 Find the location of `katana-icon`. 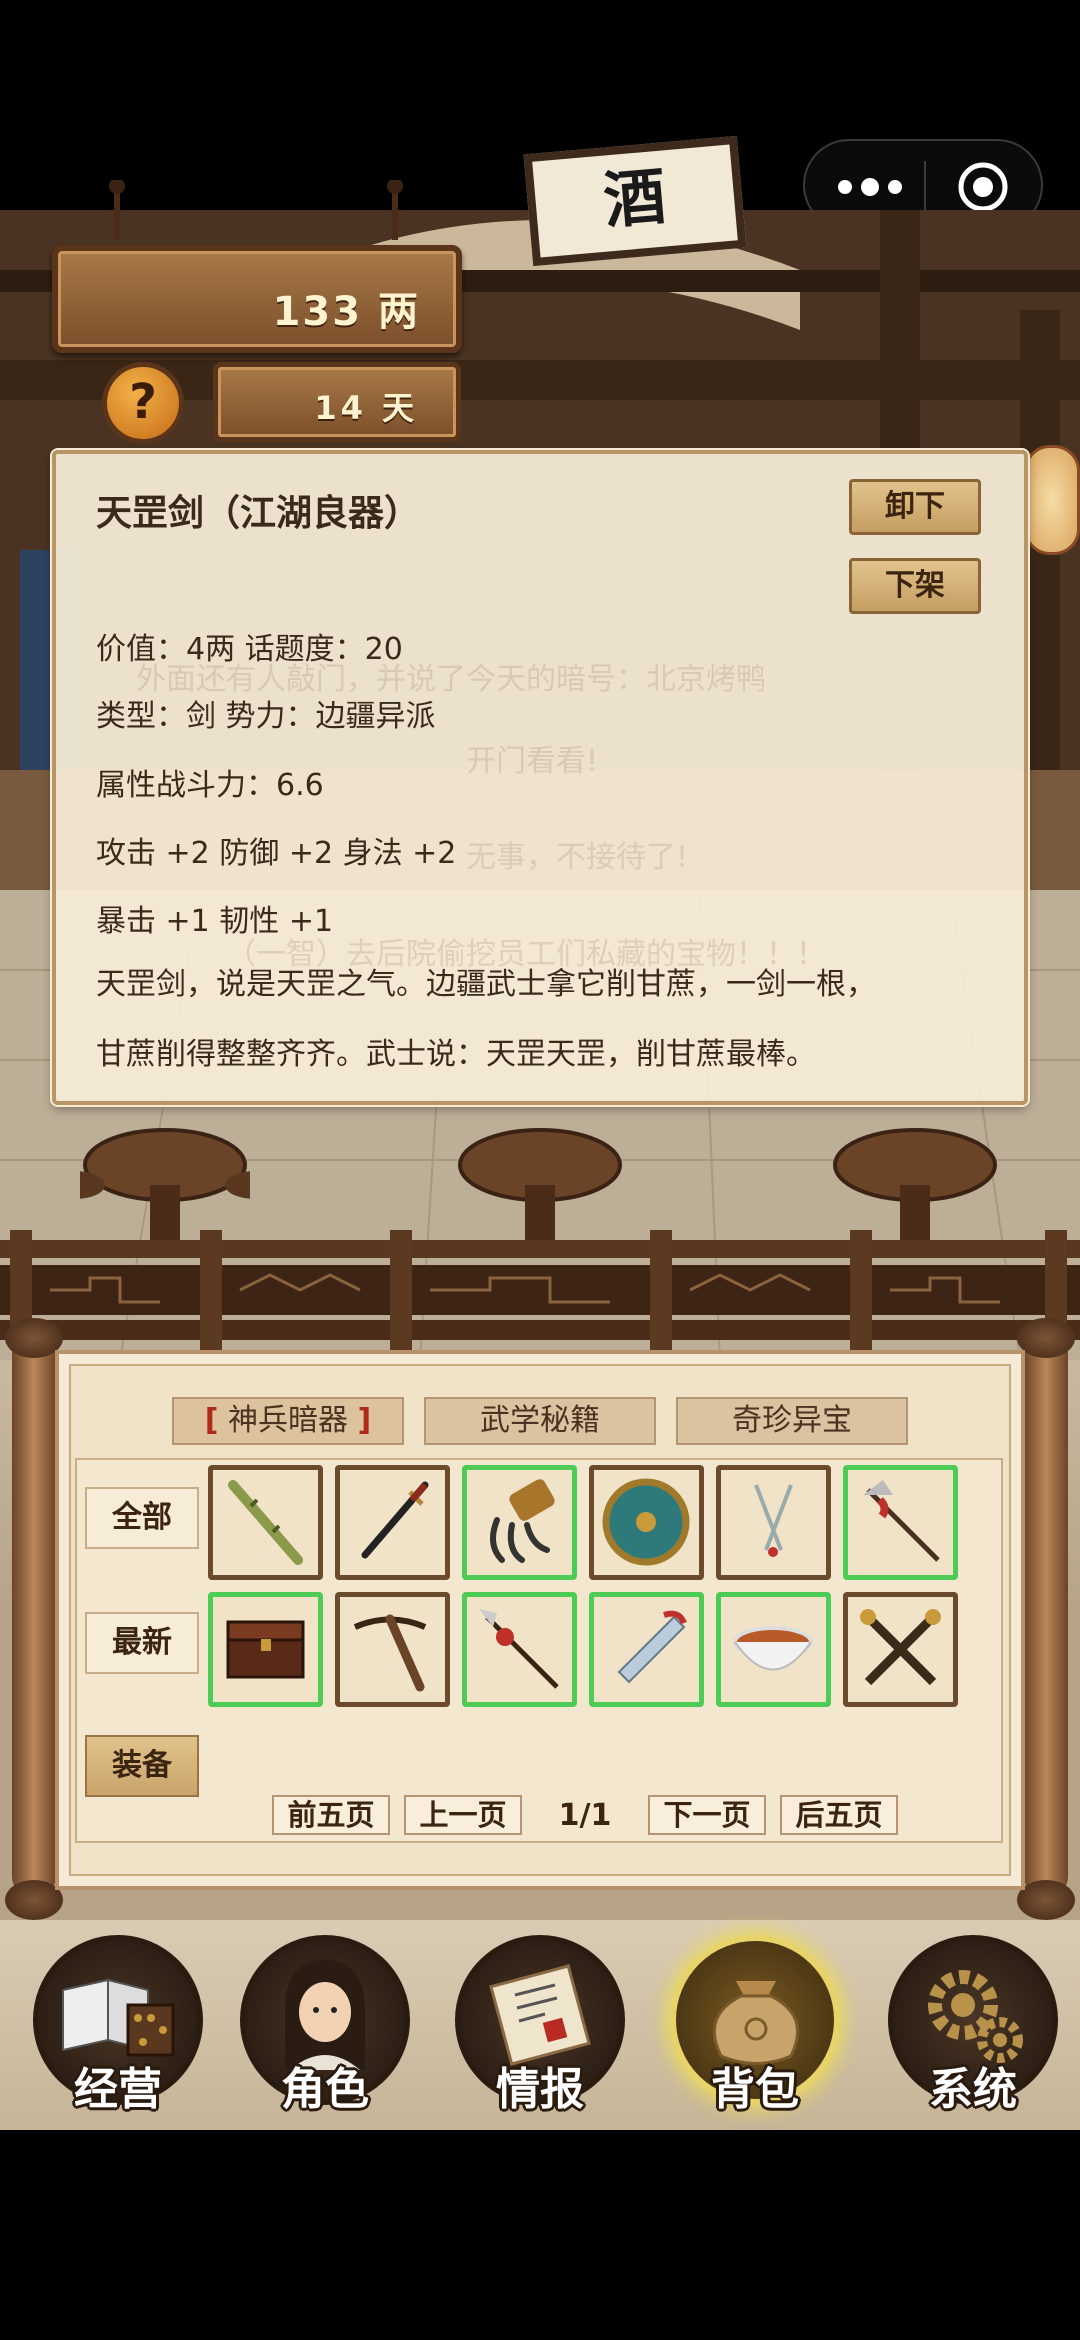

katana-icon is located at coordinates (395, 1520).